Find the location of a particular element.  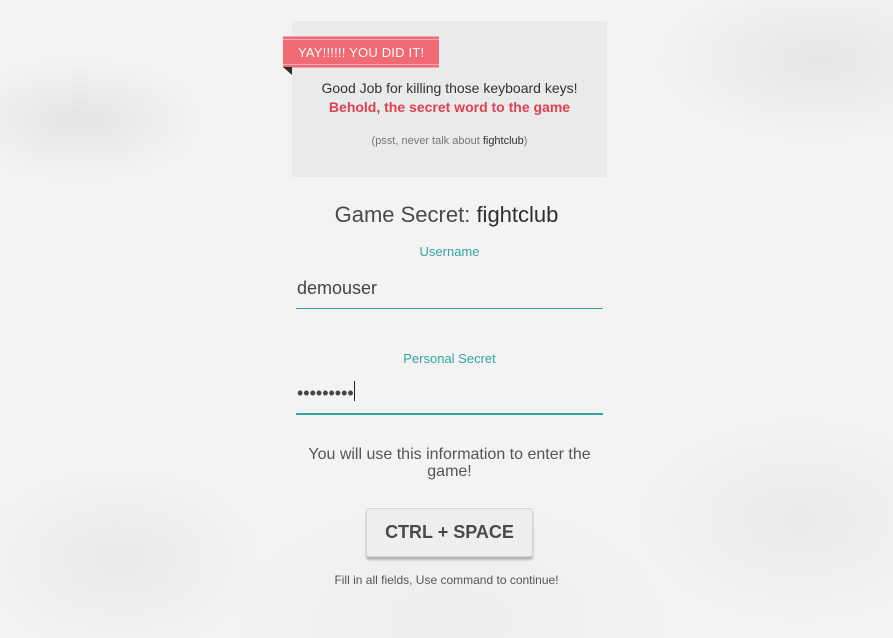

hint-prefix: (psst, never talk about is located at coordinates (427, 141).